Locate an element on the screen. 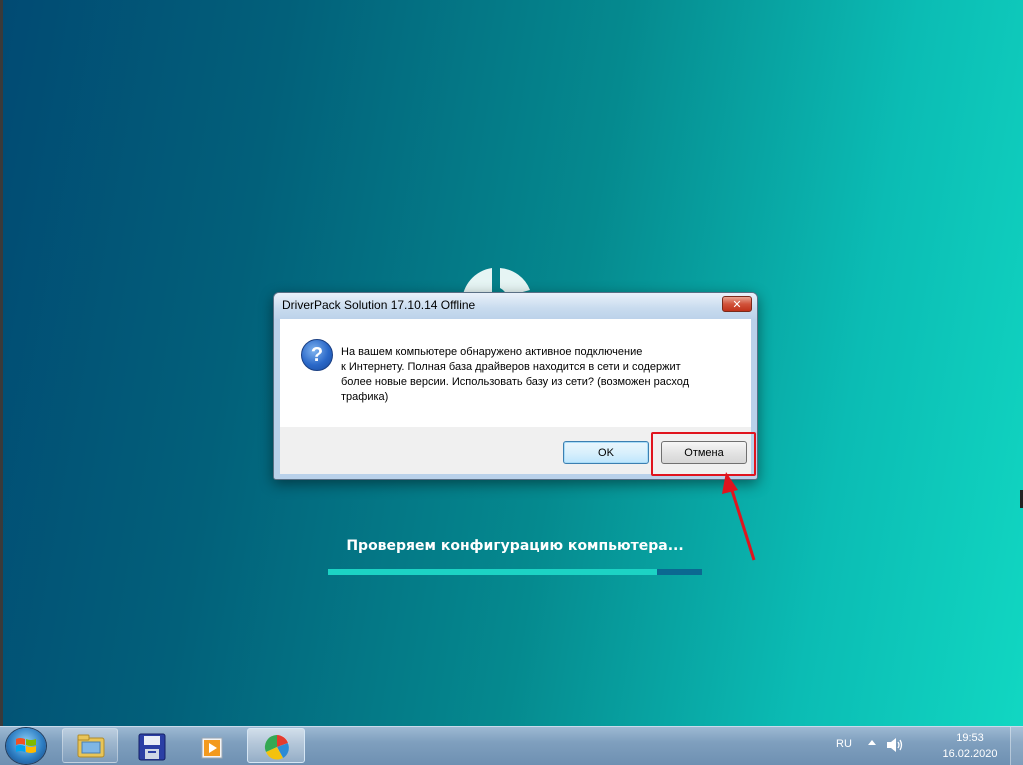 This screenshot has height=765, width=1023. taskbar-explorer-button is located at coordinates (90, 745).